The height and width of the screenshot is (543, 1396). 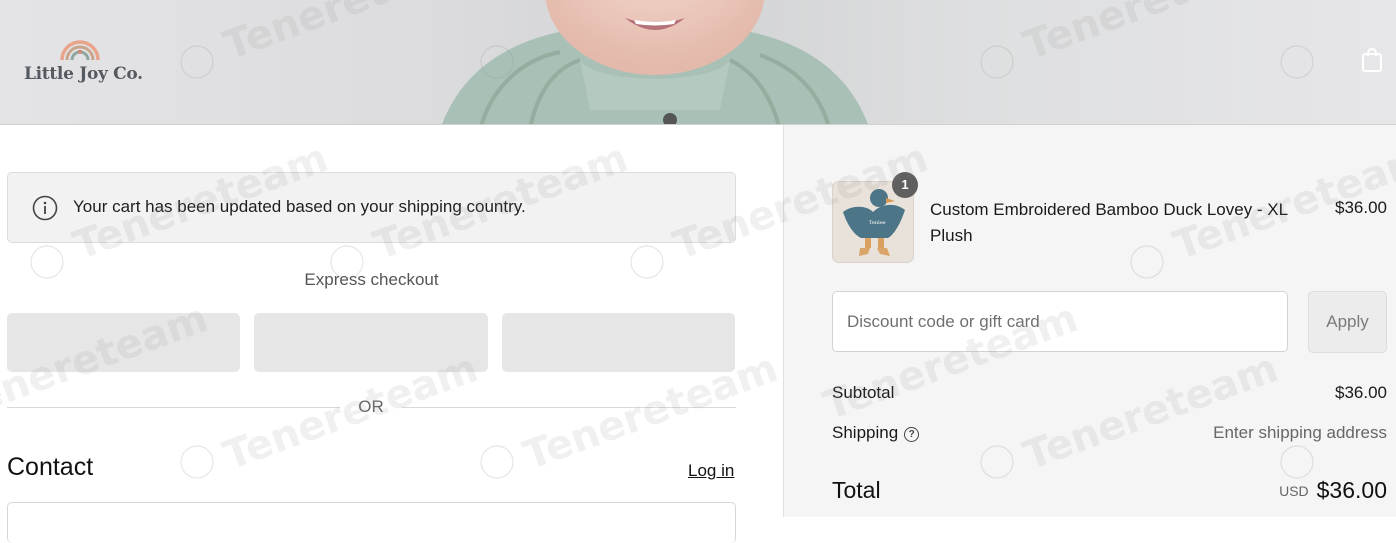 I want to click on or-divider-label: OR, so click(x=371, y=406).